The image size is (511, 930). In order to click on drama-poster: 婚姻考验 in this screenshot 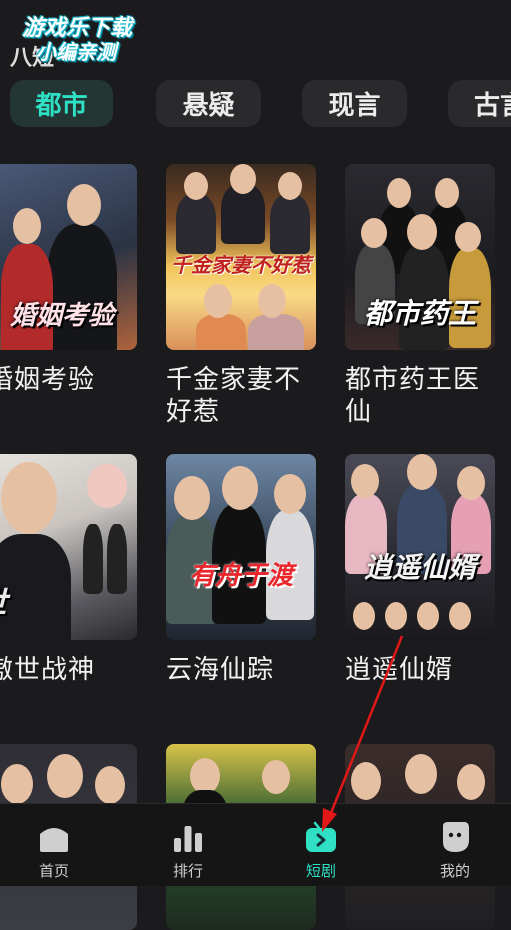, I will do `click(68, 257)`.